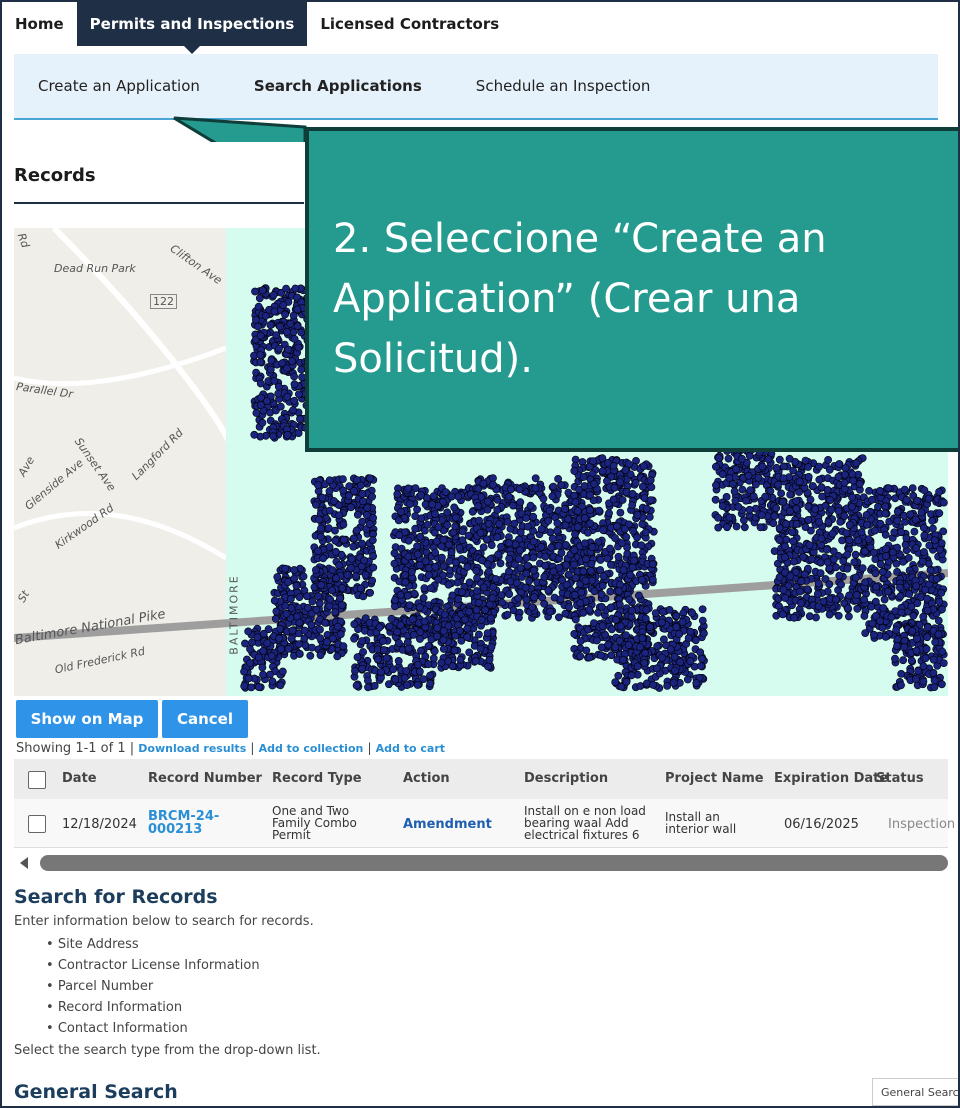  Describe the element at coordinates (87, 719) in the screenshot. I see `show-on-map-button: Show on Map` at that location.